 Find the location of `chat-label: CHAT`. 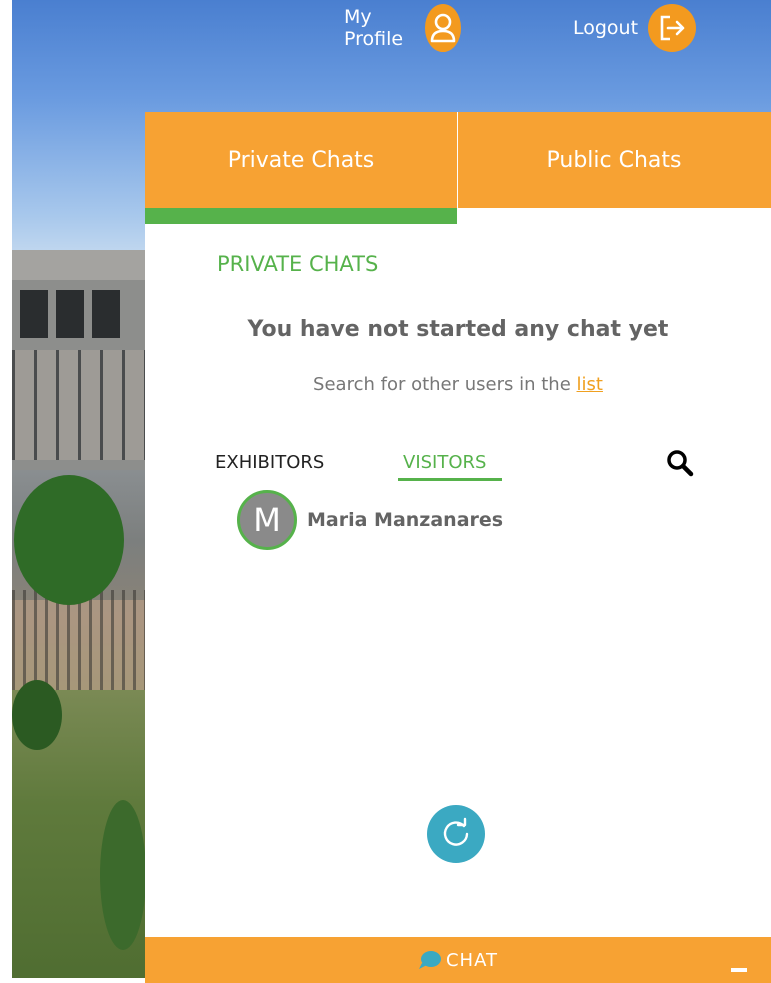

chat-label: CHAT is located at coordinates (471, 960).